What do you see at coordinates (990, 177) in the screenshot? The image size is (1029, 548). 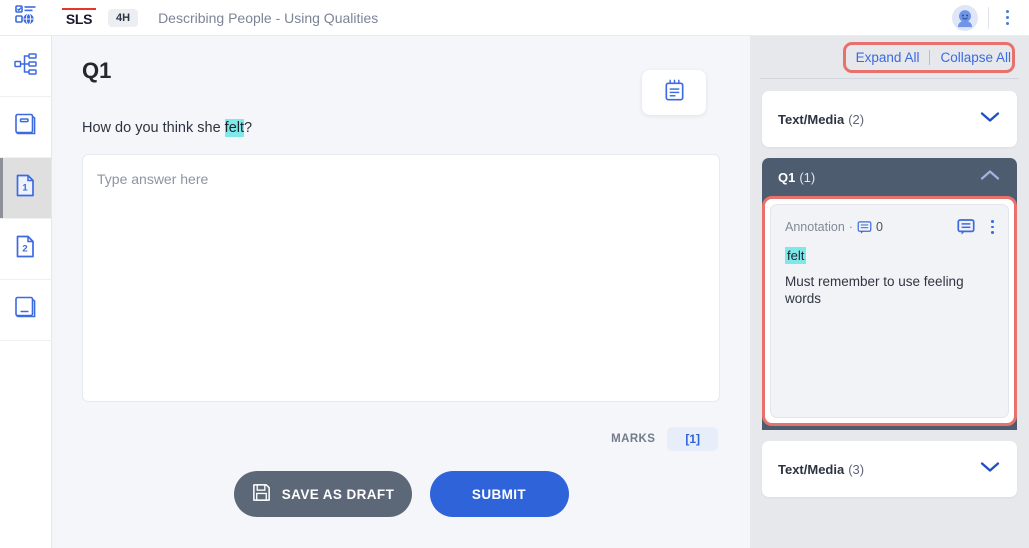 I see `chevron-up-icon` at bounding box center [990, 177].